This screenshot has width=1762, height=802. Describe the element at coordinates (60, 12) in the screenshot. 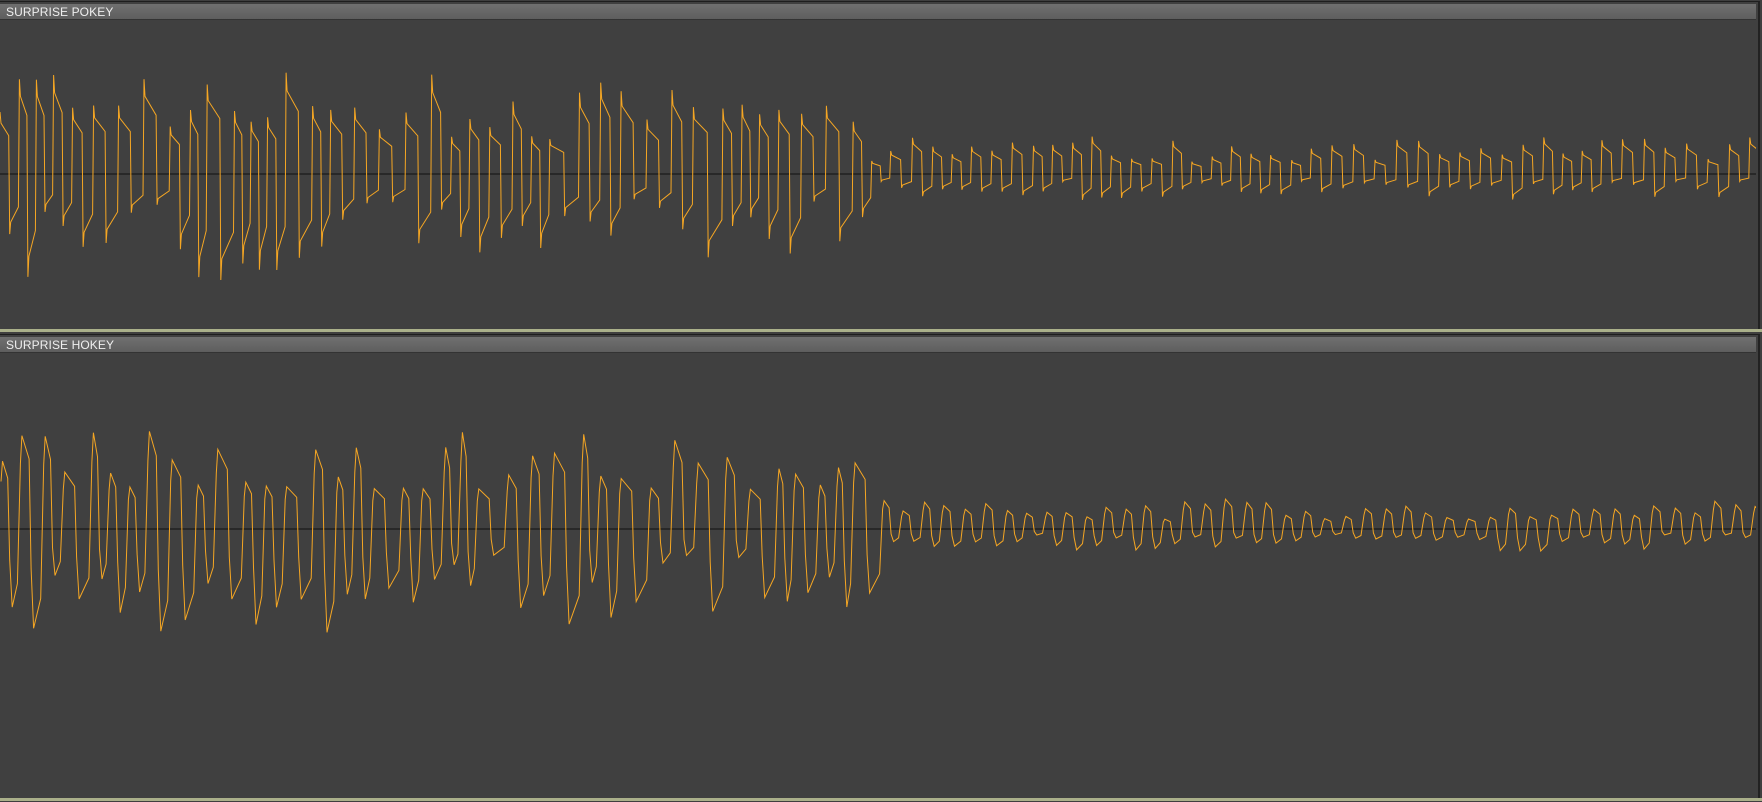

I see `track-name-1: SURPRISE POKEY` at that location.